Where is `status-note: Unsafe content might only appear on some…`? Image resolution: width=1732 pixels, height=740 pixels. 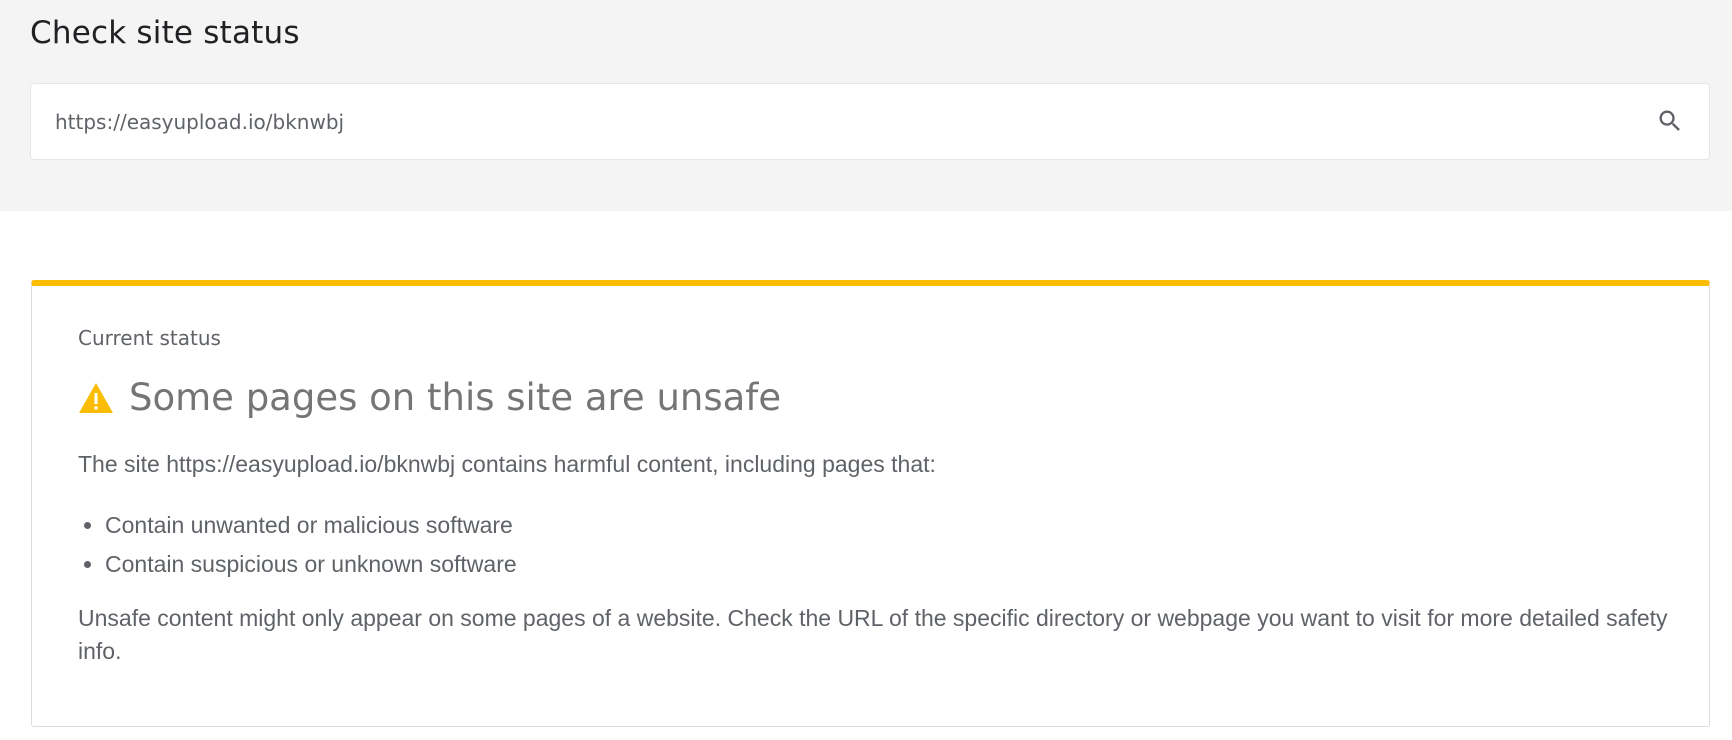 status-note: Unsafe content might only appear on some… is located at coordinates (873, 634).